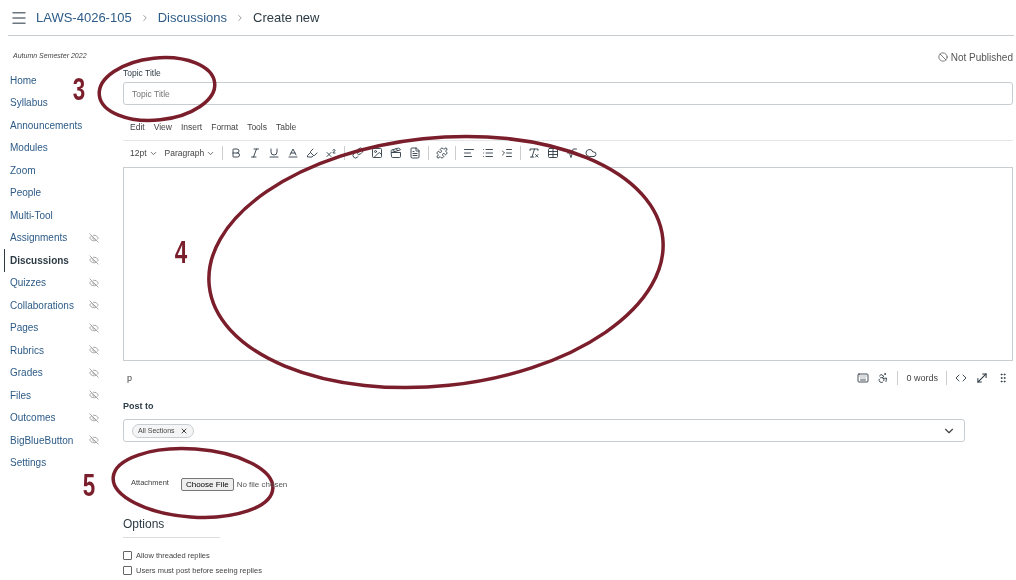  What do you see at coordinates (225, 128) in the screenshot?
I see `menu-item: Format` at bounding box center [225, 128].